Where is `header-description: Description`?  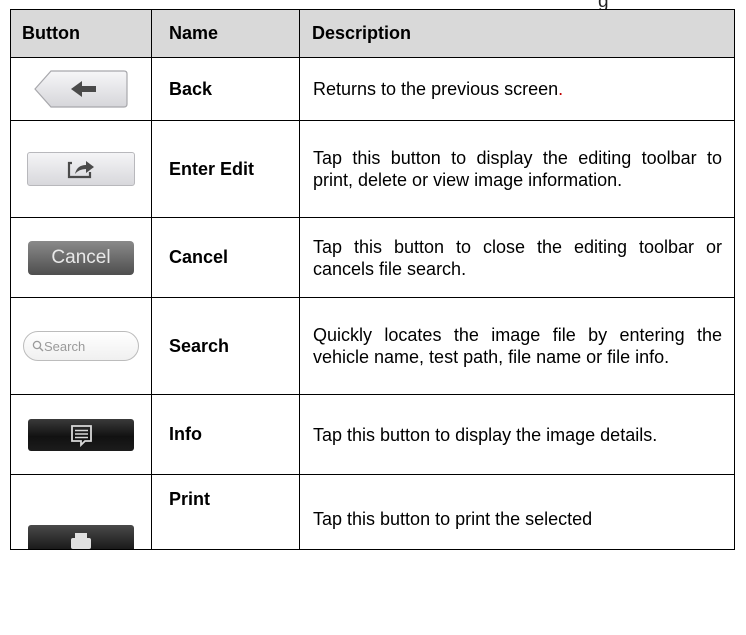
header-description: Description is located at coordinates (517, 33).